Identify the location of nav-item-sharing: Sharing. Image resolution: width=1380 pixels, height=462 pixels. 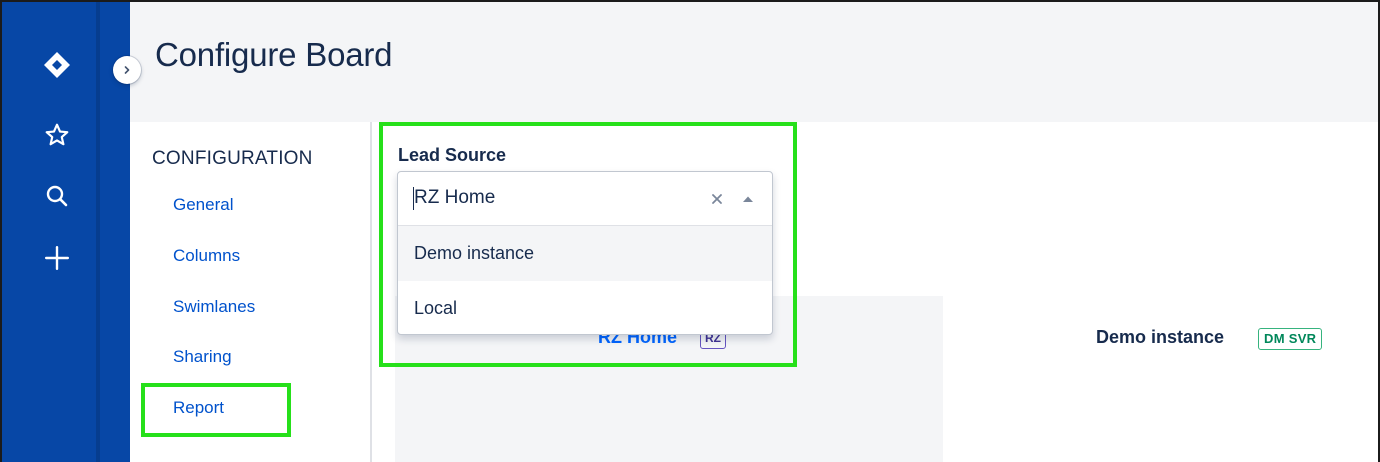
(202, 357).